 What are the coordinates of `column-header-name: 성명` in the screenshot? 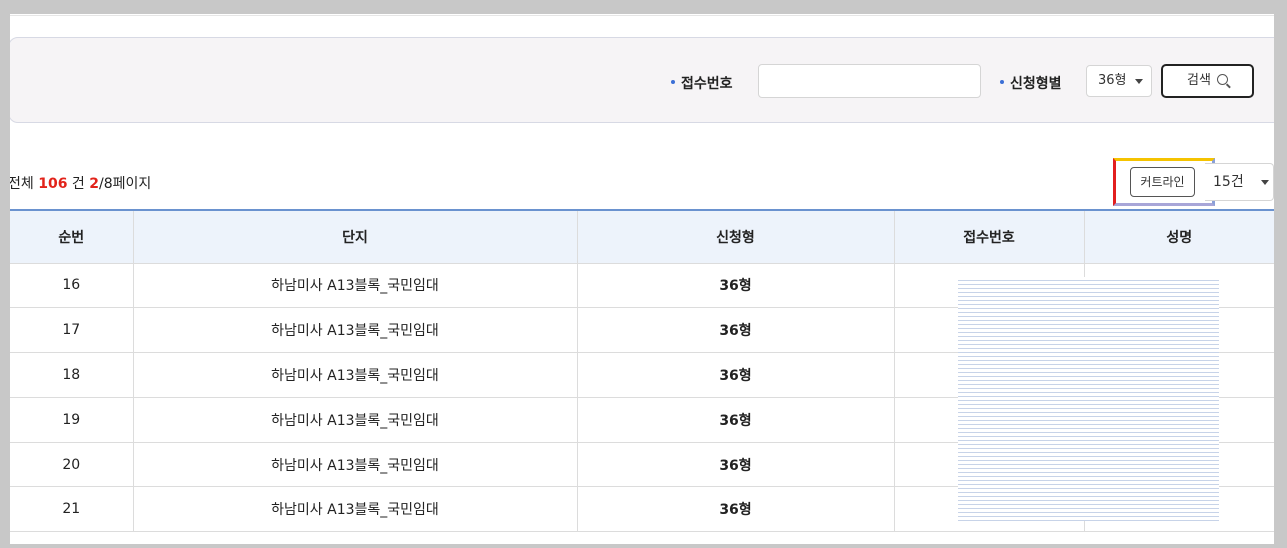 It's located at (1178, 236).